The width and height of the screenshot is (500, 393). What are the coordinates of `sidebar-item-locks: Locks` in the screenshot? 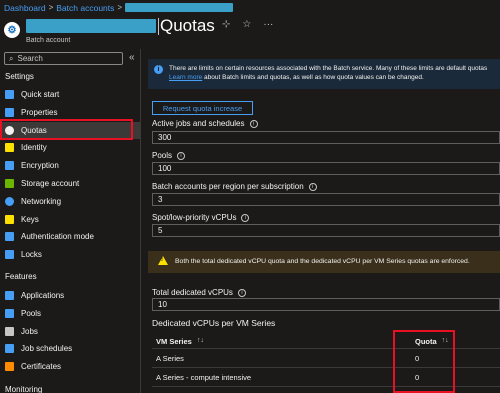 It's located at (70, 254).